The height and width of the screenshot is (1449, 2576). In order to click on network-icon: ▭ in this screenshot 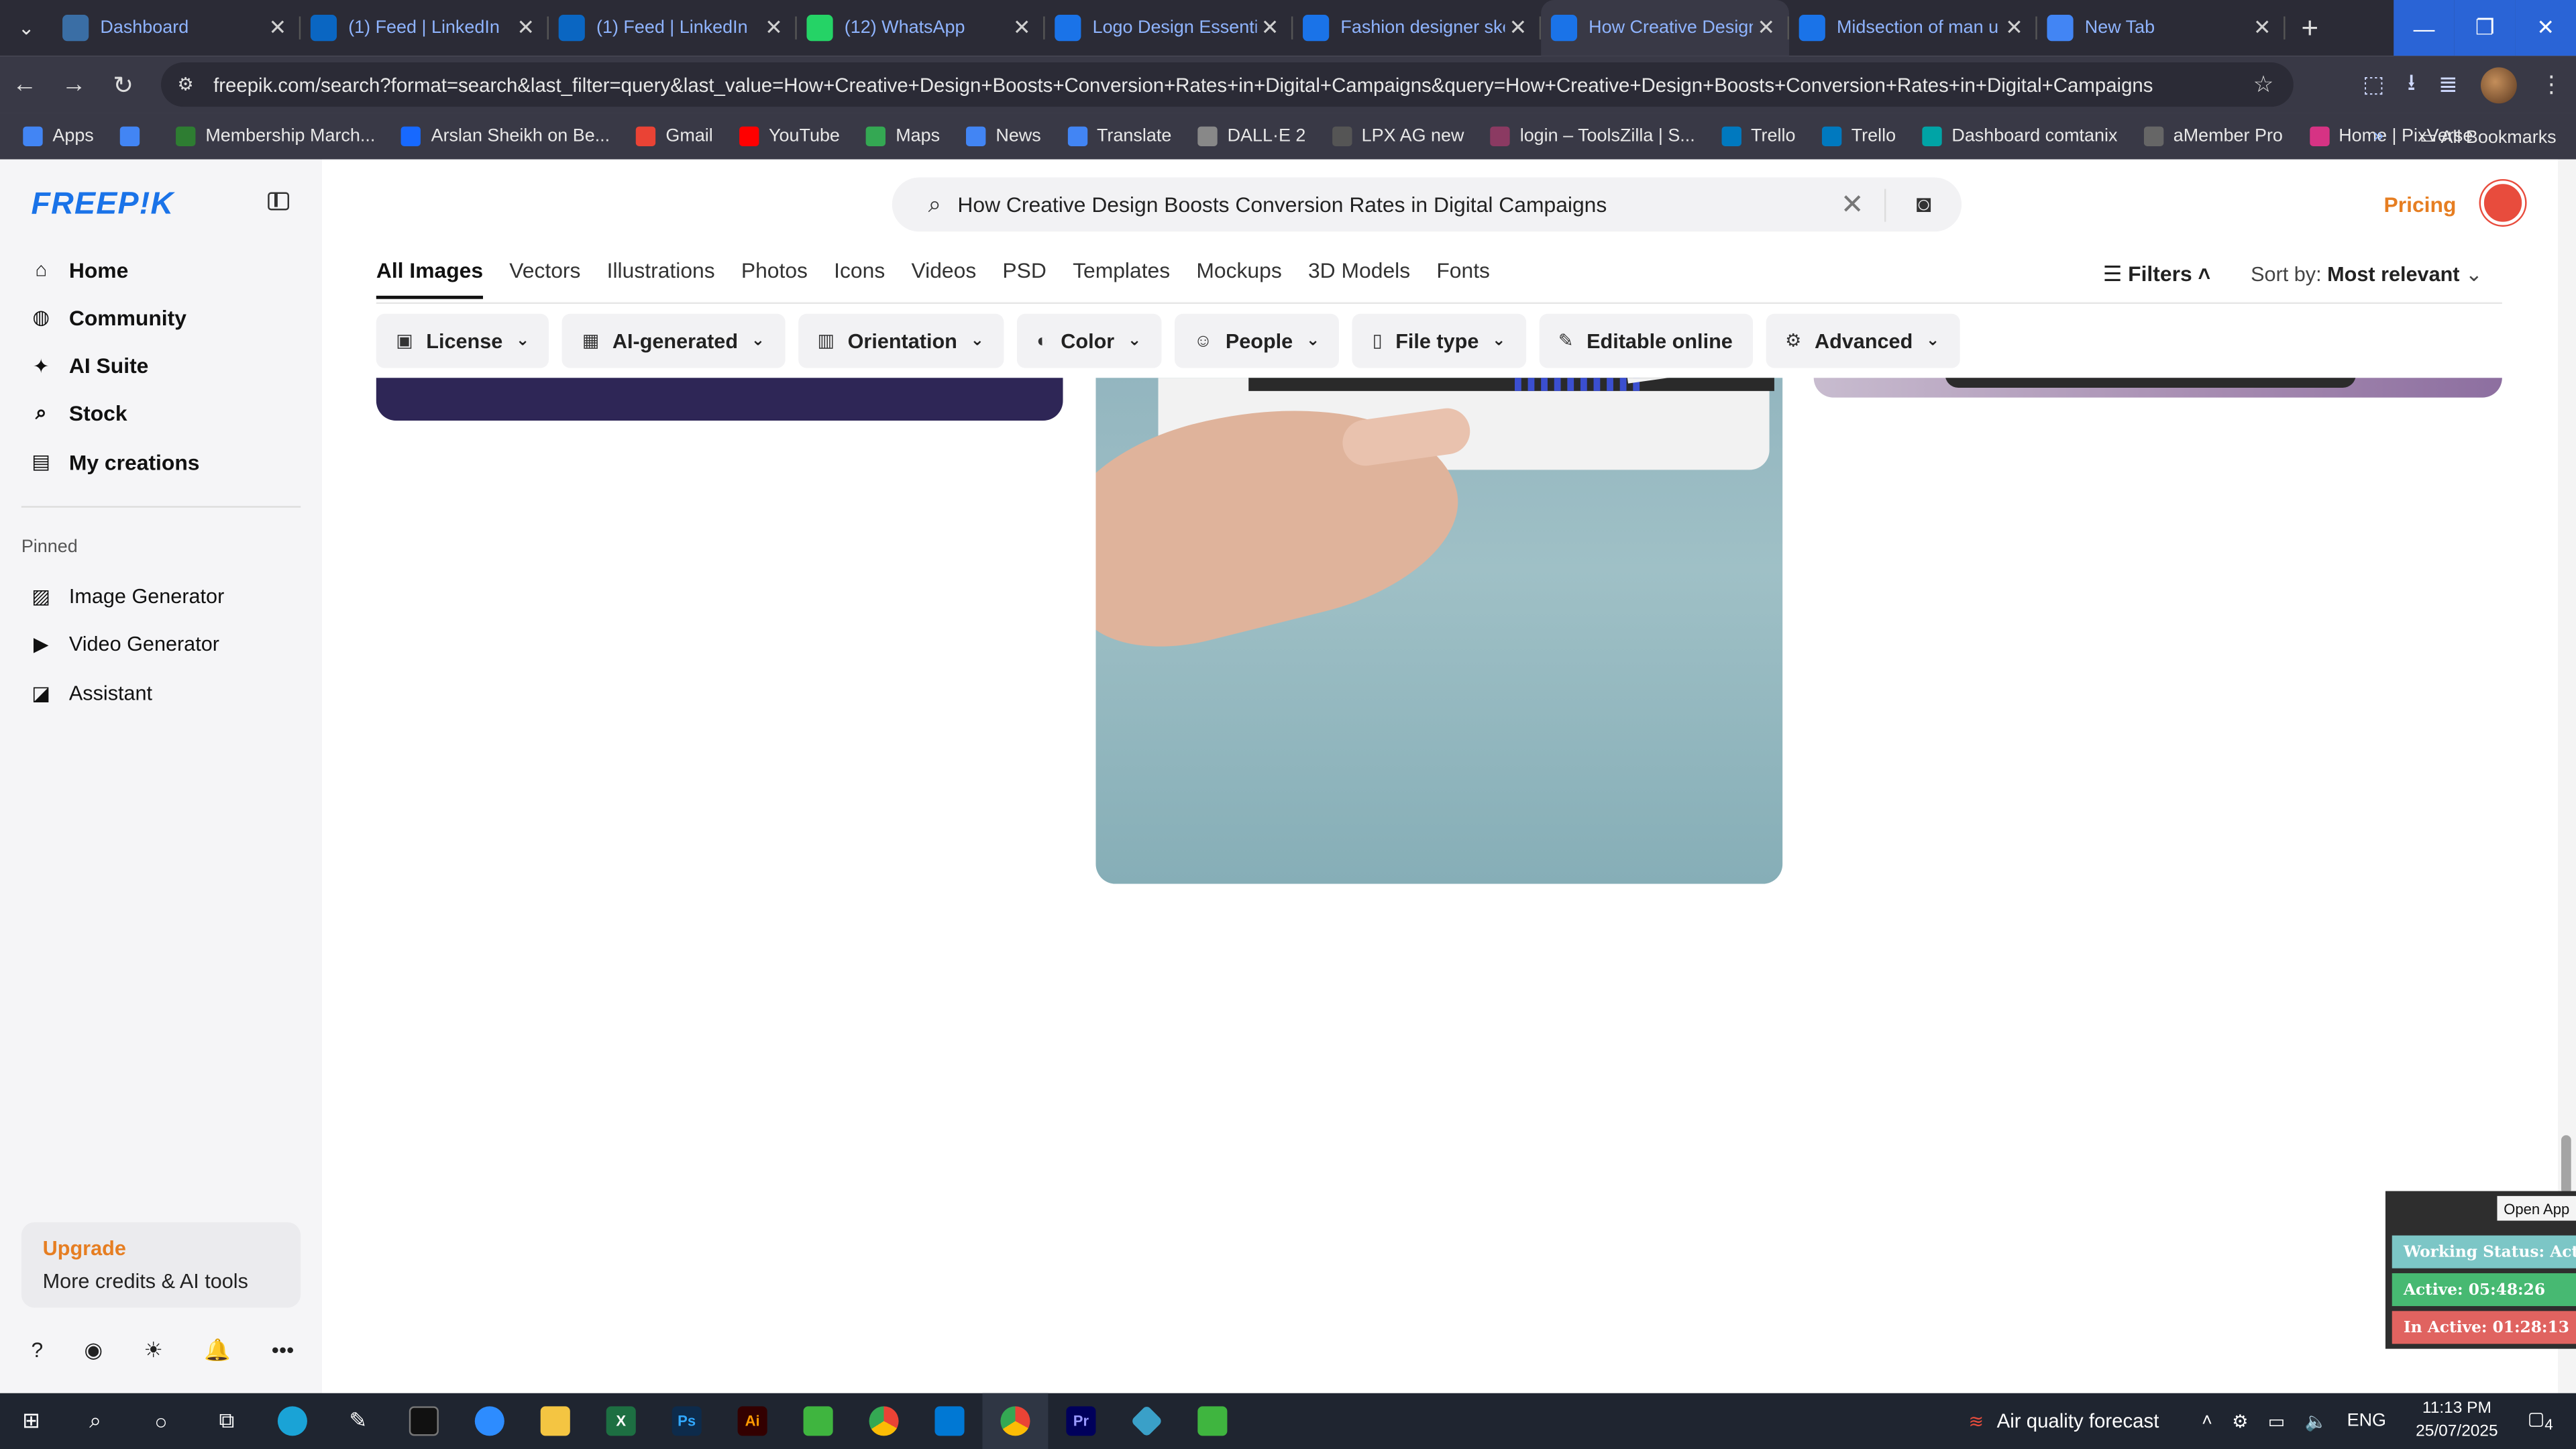, I will do `click(2276, 1421)`.